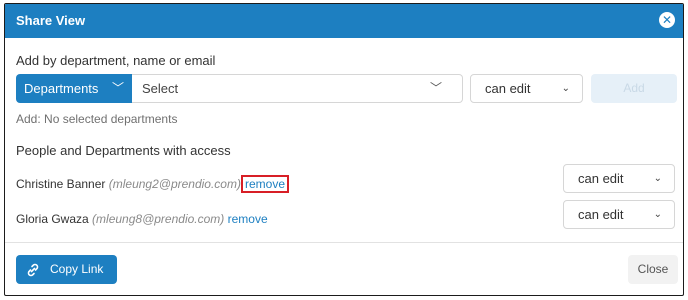 Image resolution: width=688 pixels, height=300 pixels. What do you see at coordinates (111, 119) in the screenshot?
I see `add-status-text: No selected departments` at bounding box center [111, 119].